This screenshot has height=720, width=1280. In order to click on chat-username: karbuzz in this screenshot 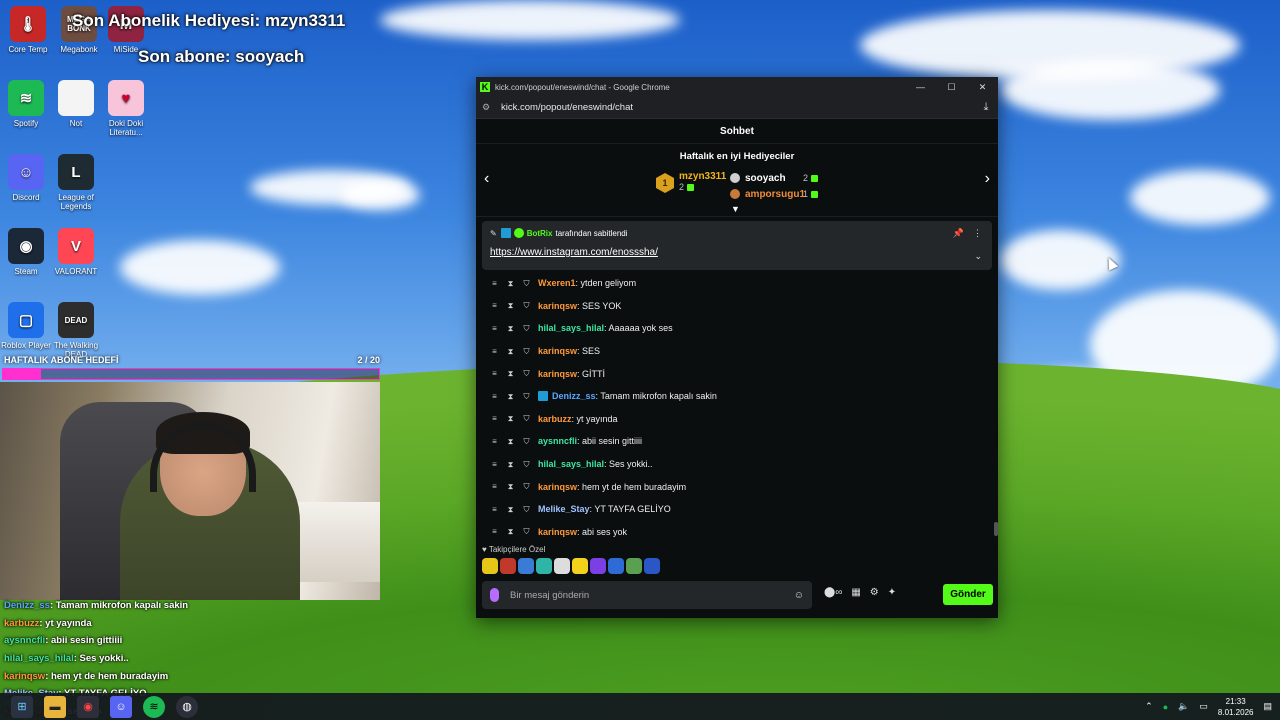, I will do `click(555, 419)`.